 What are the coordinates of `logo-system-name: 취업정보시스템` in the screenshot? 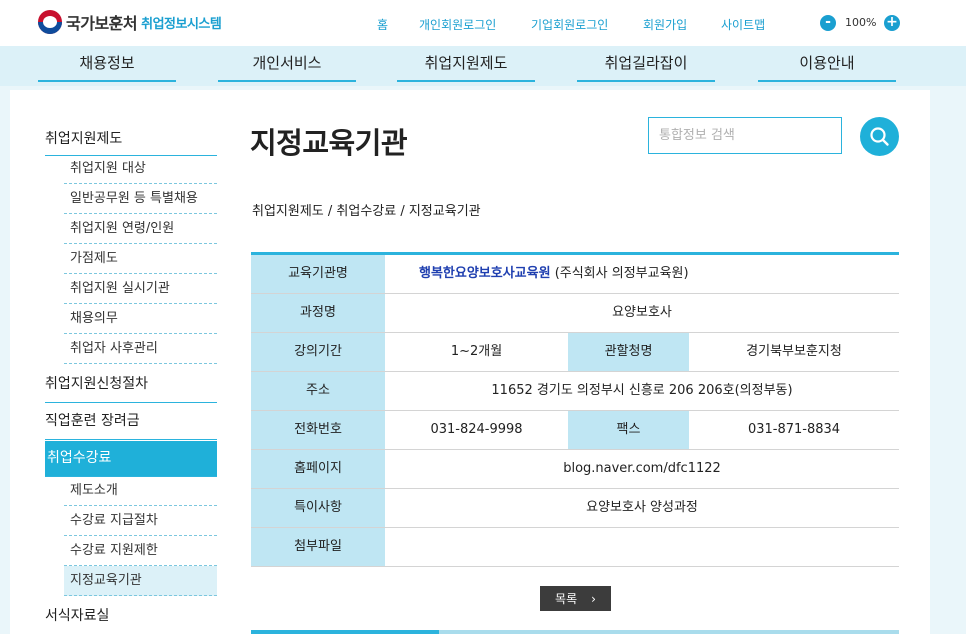 It's located at (181, 24).